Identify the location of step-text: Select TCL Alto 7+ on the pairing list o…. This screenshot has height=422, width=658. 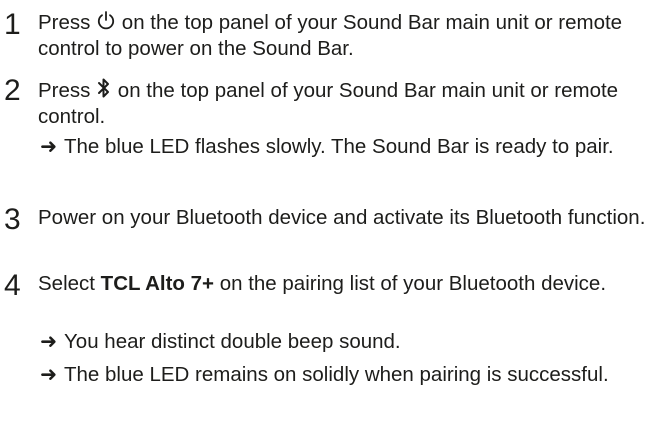
(322, 283).